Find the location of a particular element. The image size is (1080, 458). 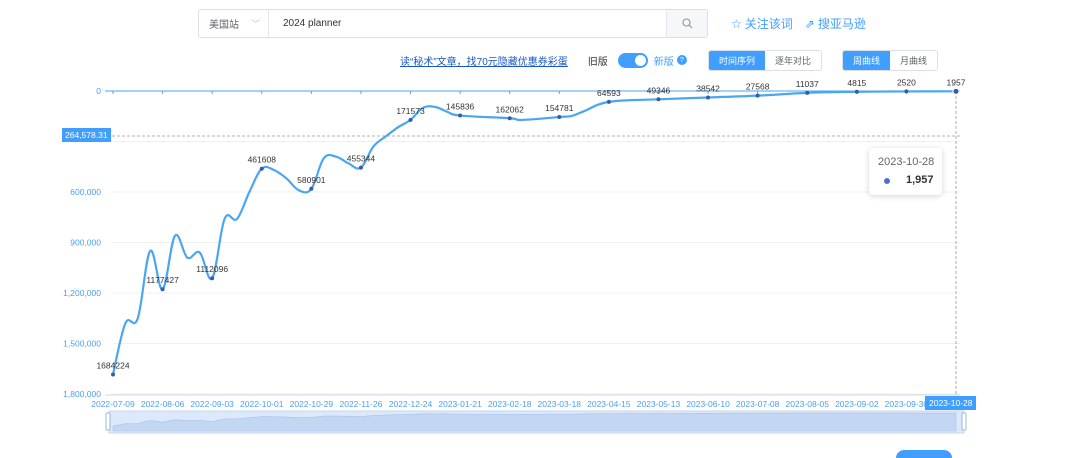

x-tick-label: 2023-07-08 is located at coordinates (758, 404).